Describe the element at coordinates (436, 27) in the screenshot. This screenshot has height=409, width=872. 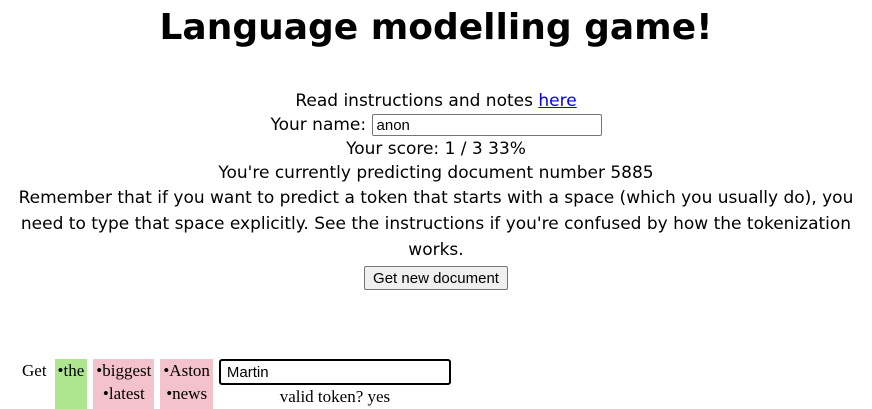
I see `page-title: Language modelling game!` at that location.